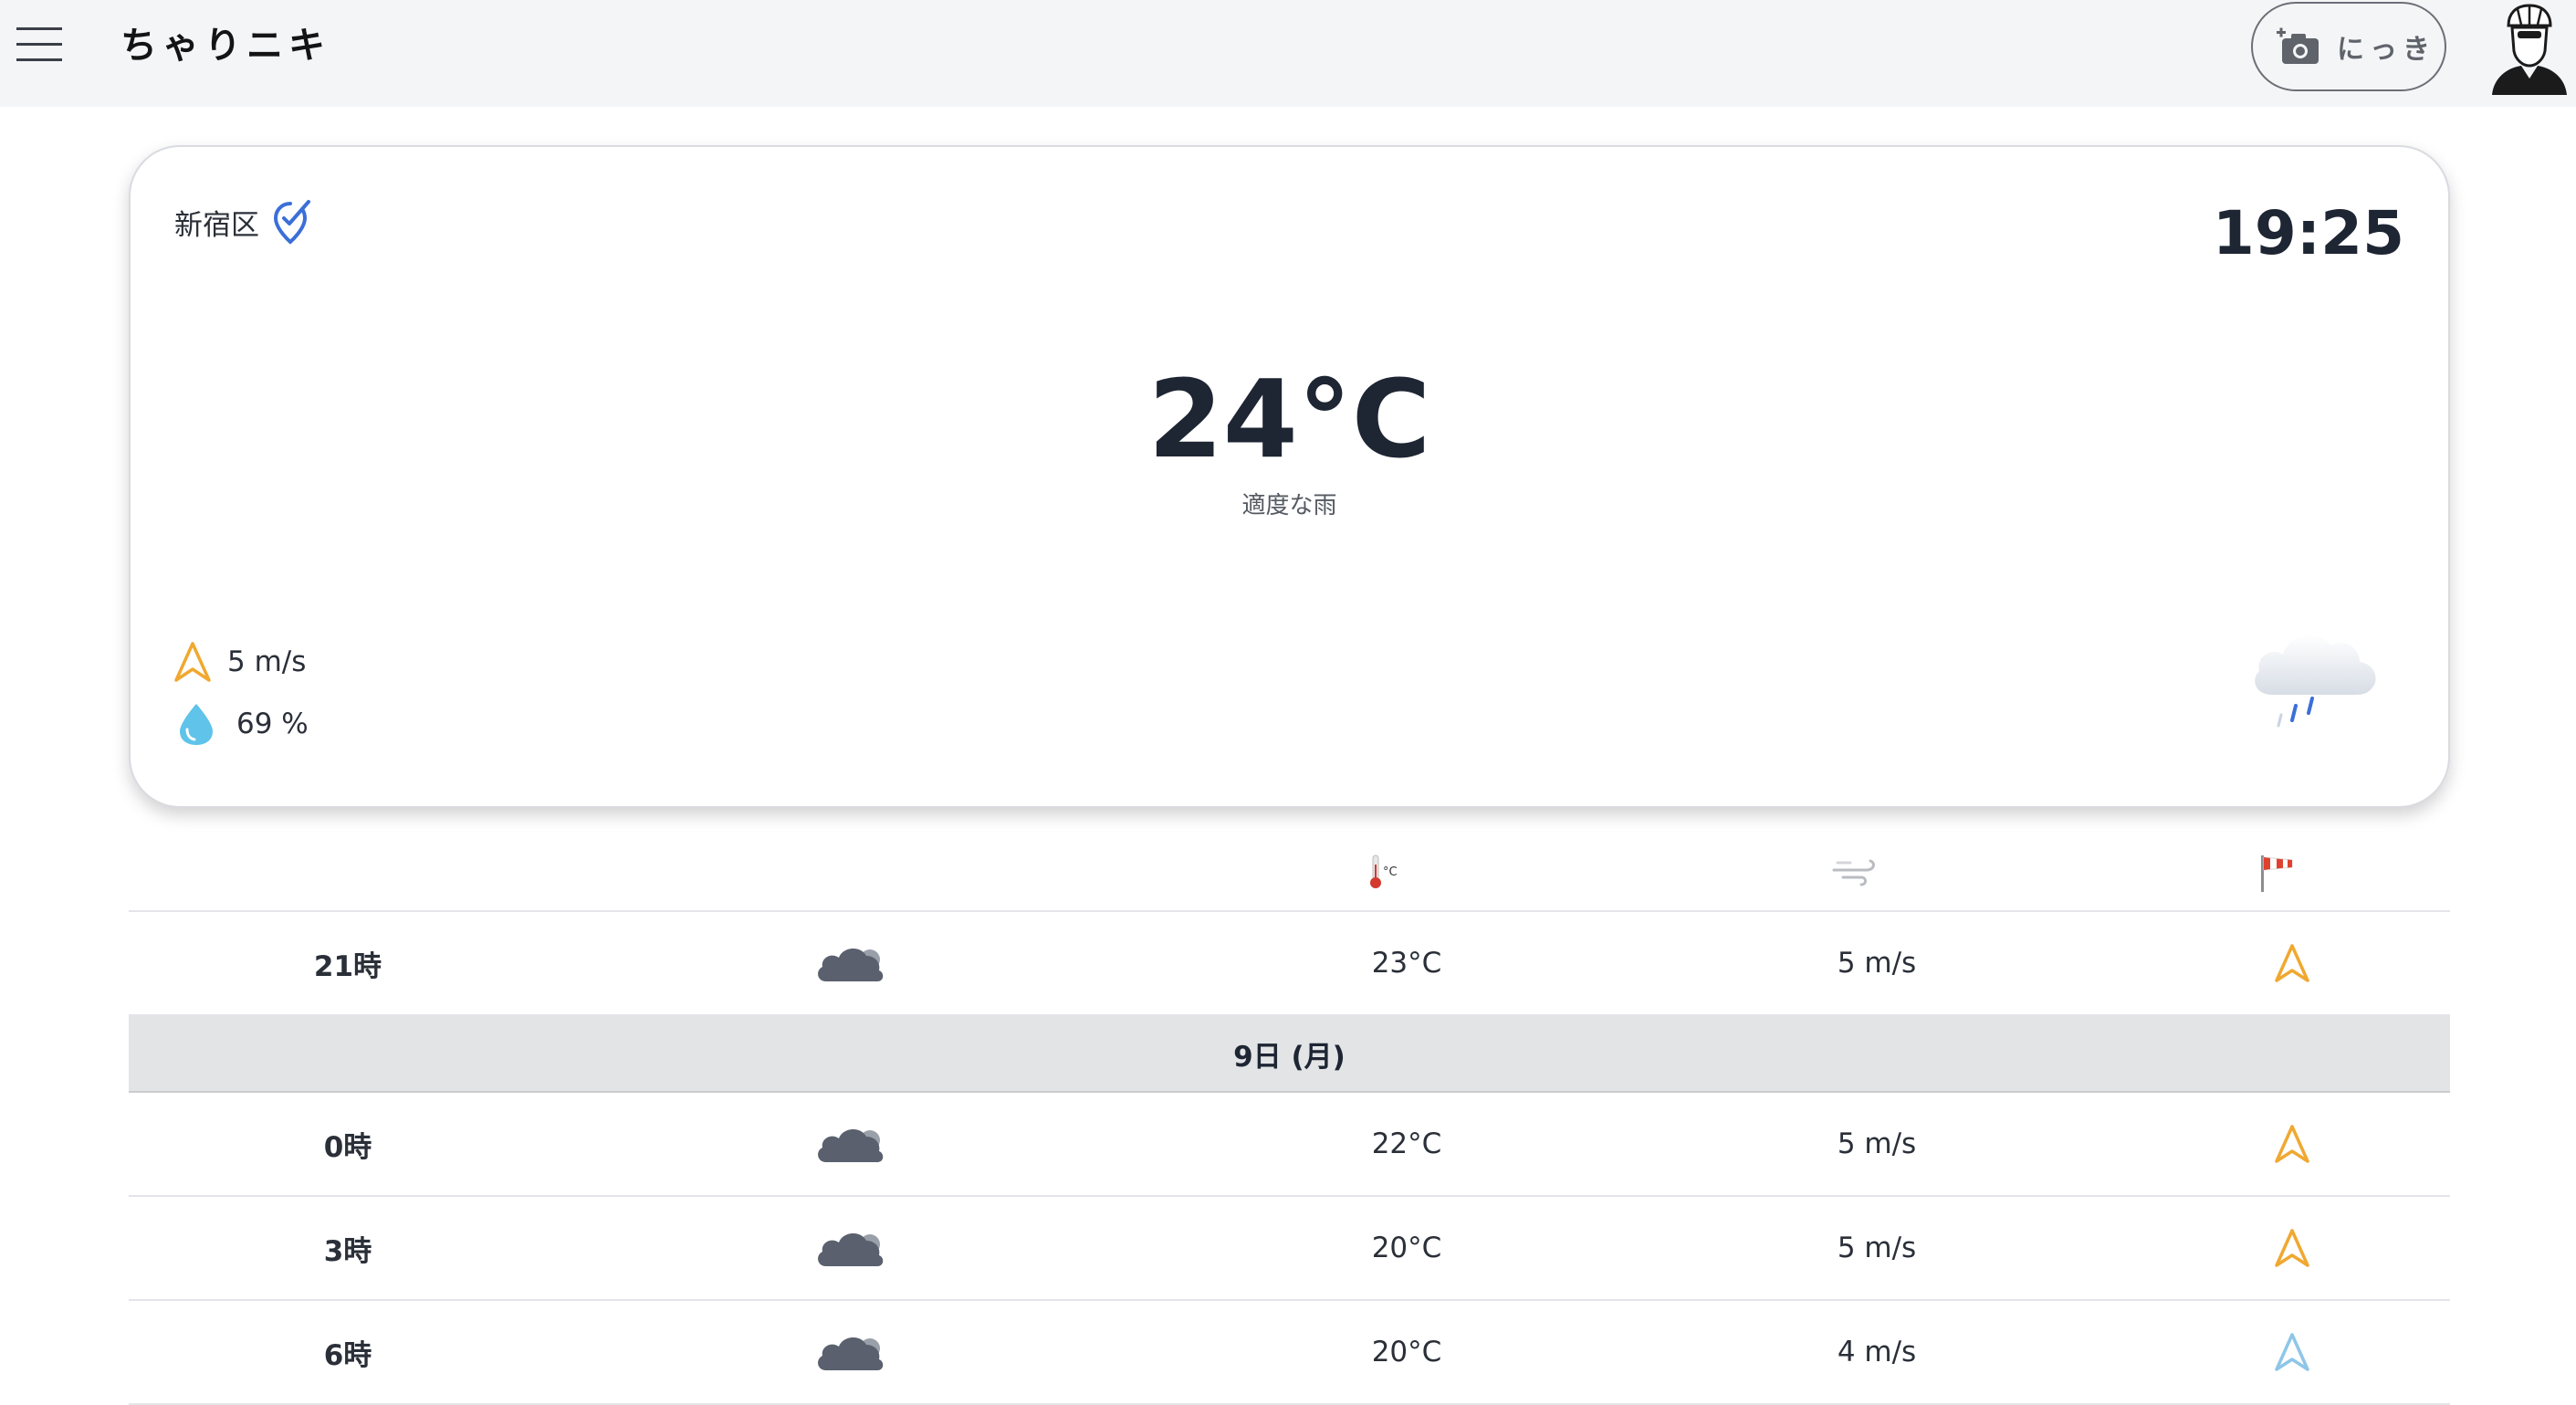  Describe the element at coordinates (2386, 50) in the screenshot. I see `diary-button-label: にっき` at that location.